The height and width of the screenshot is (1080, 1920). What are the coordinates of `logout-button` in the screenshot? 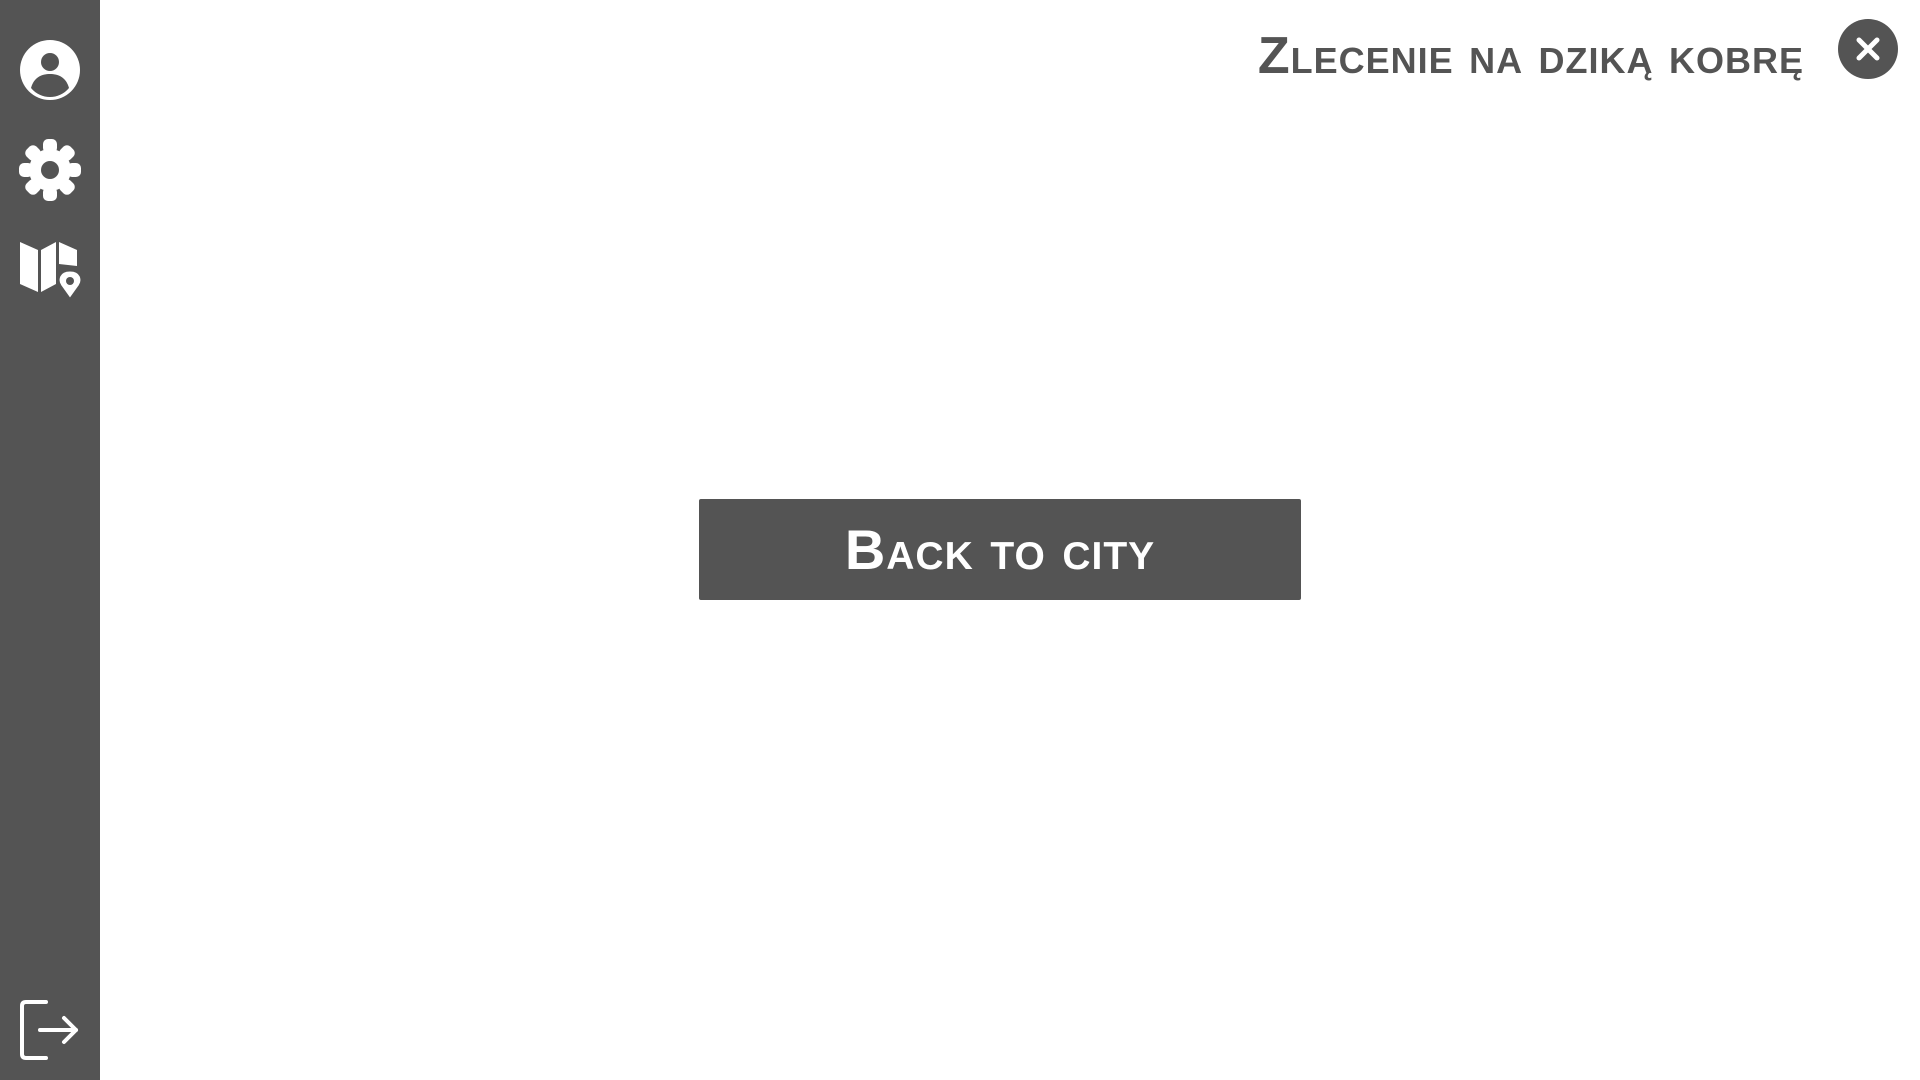 It's located at (50, 1030).